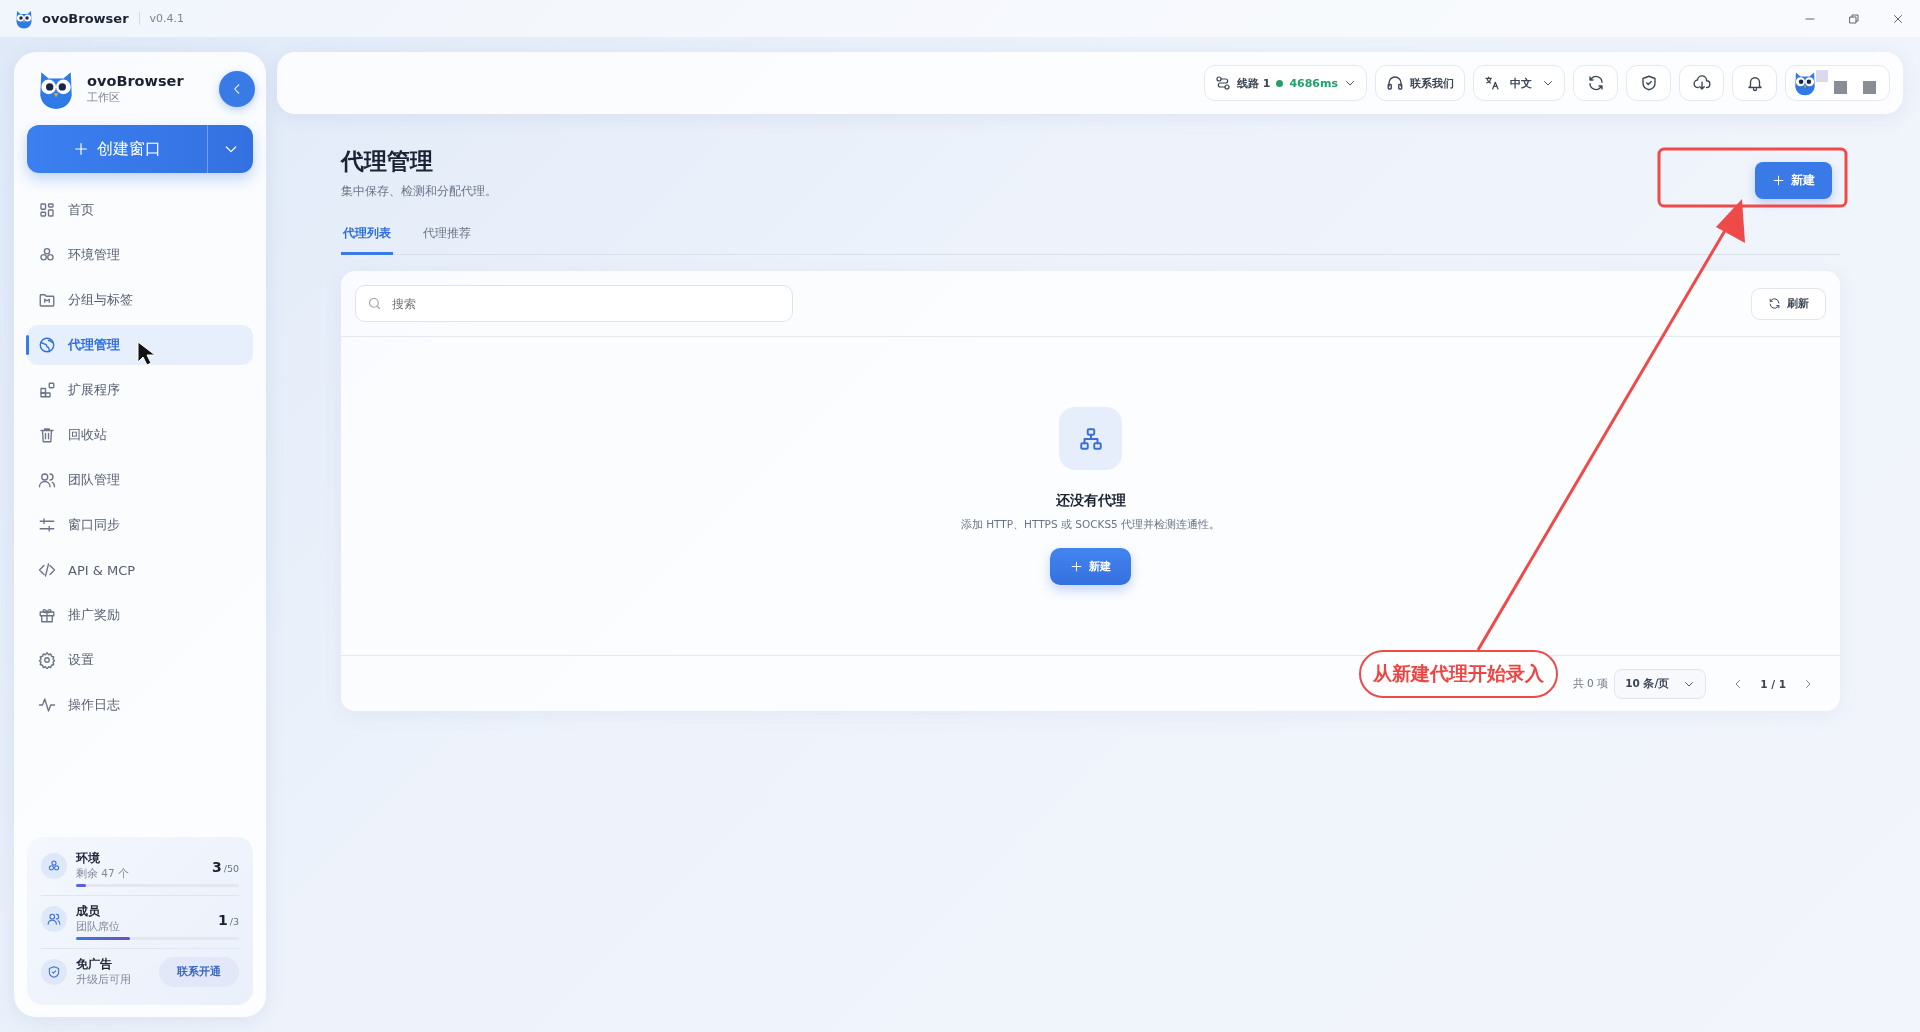 Image resolution: width=1920 pixels, height=1032 pixels. Describe the element at coordinates (47, 570) in the screenshot. I see `code-icon` at that location.